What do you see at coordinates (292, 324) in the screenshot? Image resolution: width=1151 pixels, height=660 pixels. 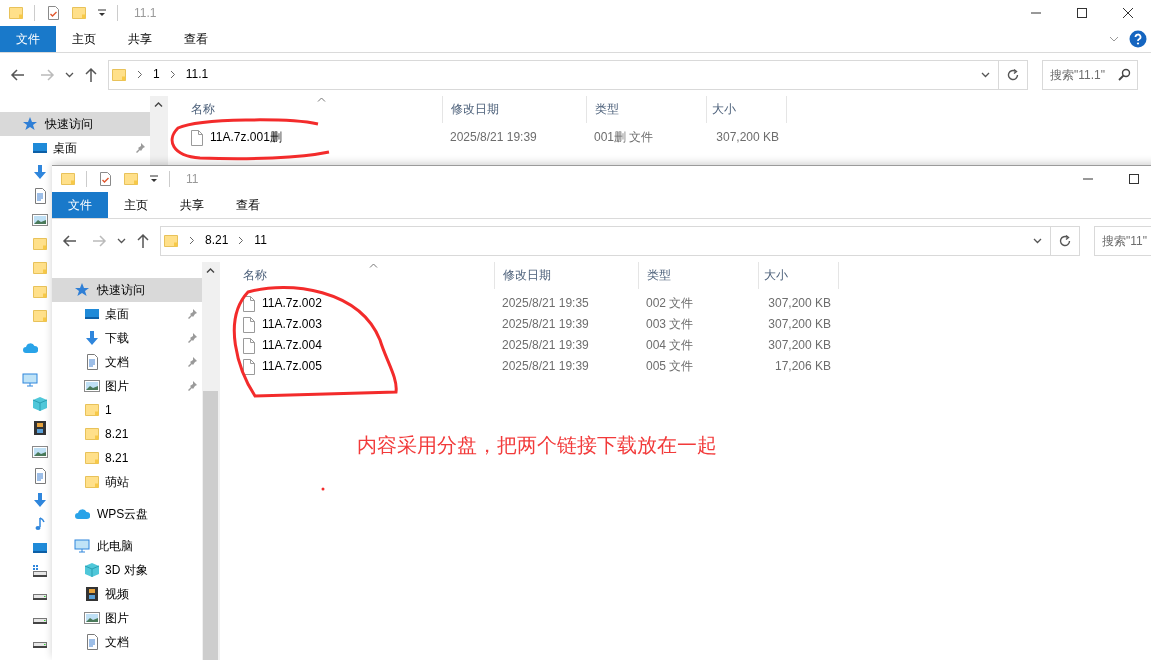 I see `file-name: 11A.7z.003` at bounding box center [292, 324].